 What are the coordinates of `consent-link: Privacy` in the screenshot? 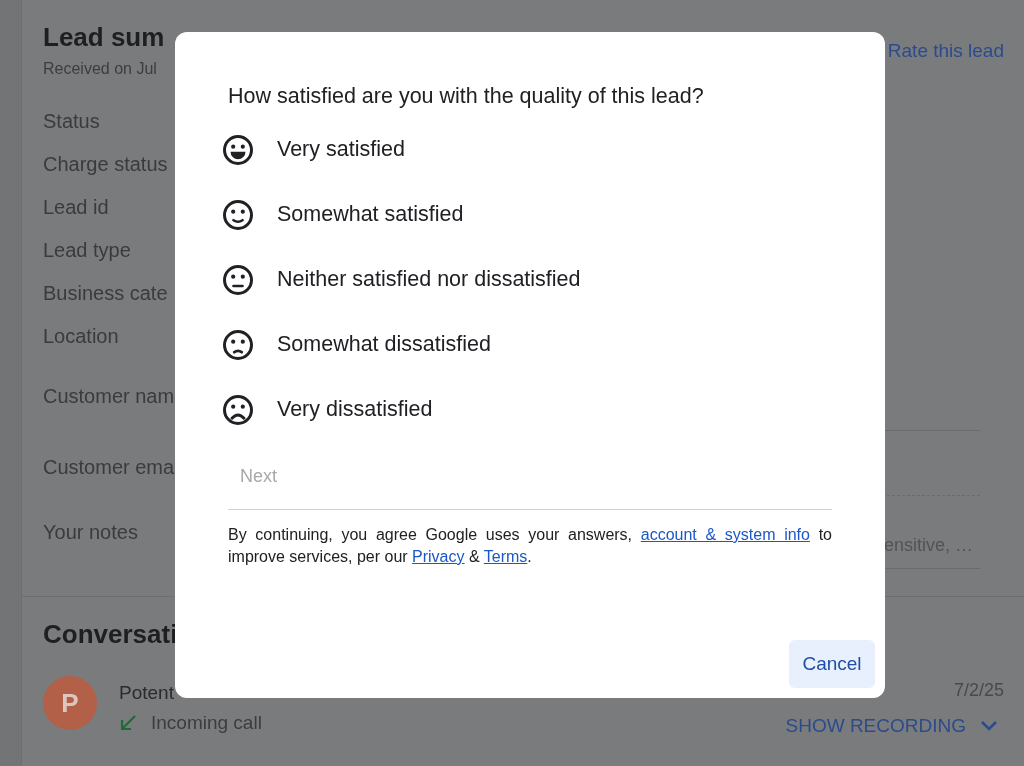 It's located at (438, 556).